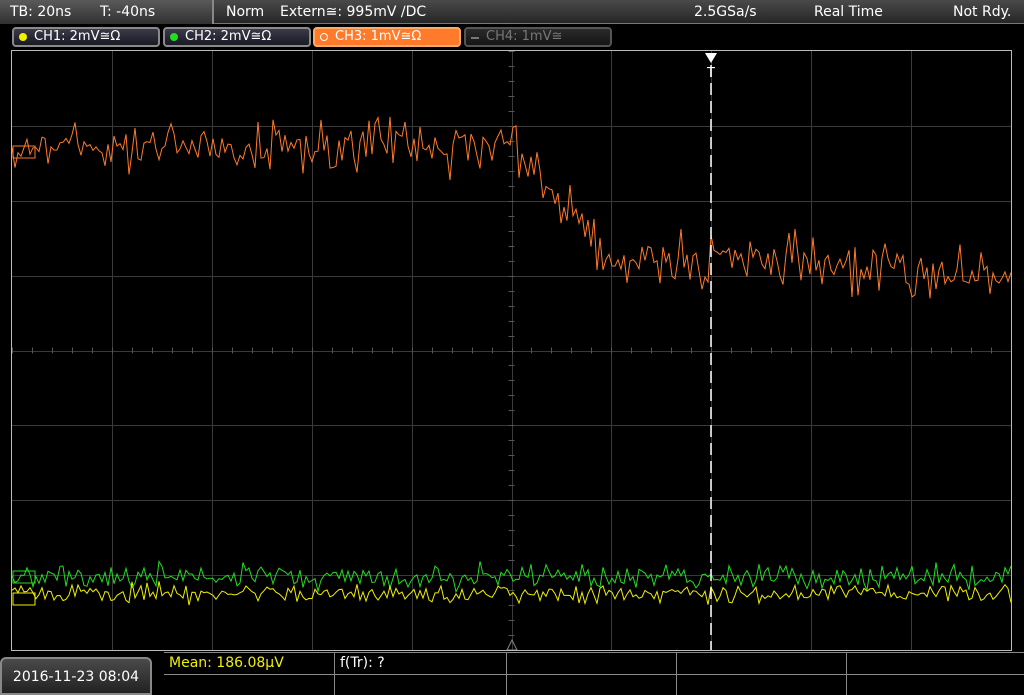 The image size is (1024, 695). Describe the element at coordinates (848, 12) in the screenshot. I see `acquisition-mode-label: Real Time` at that location.